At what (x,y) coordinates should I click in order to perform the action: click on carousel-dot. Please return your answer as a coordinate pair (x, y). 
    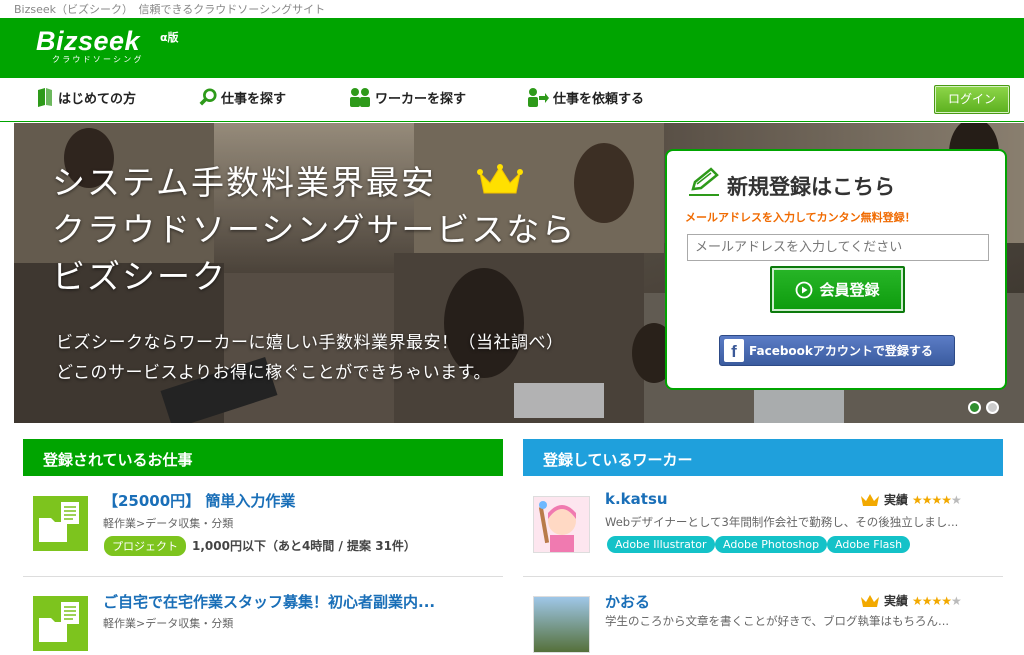
    Looking at the image, I should click on (992, 407).